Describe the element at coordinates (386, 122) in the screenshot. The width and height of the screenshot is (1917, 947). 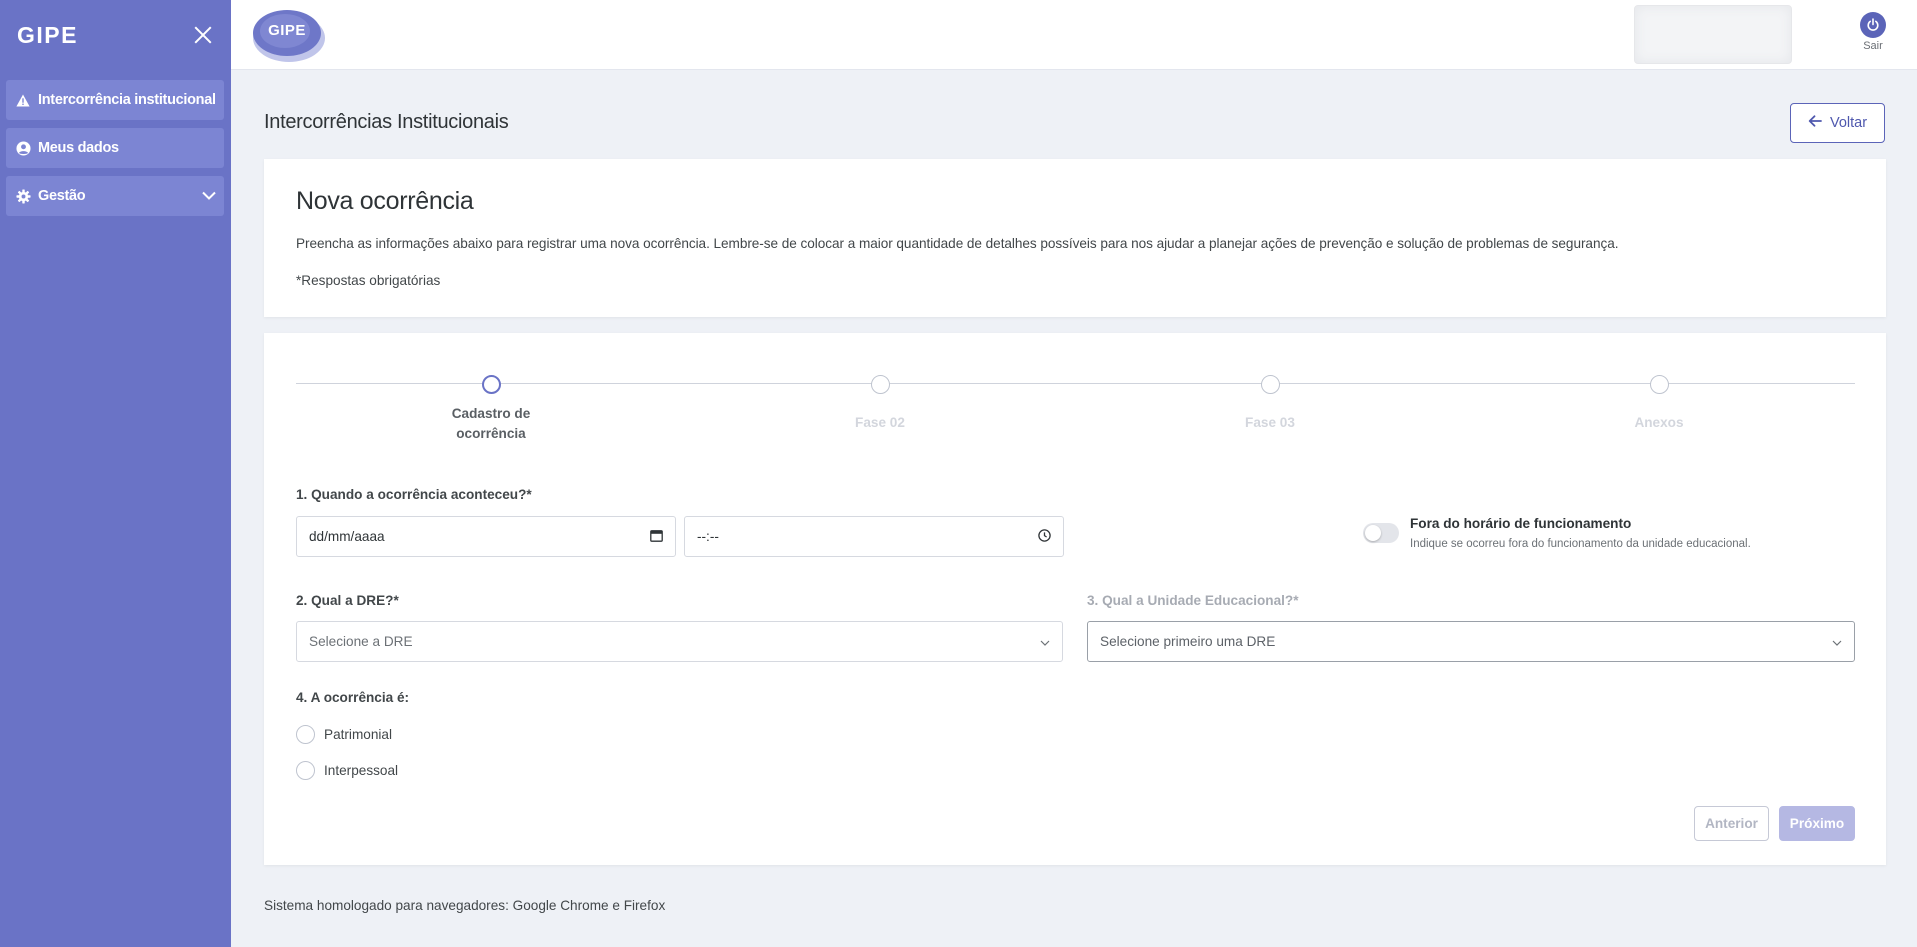
I see `page-title: Intercorrências Institucionais` at that location.